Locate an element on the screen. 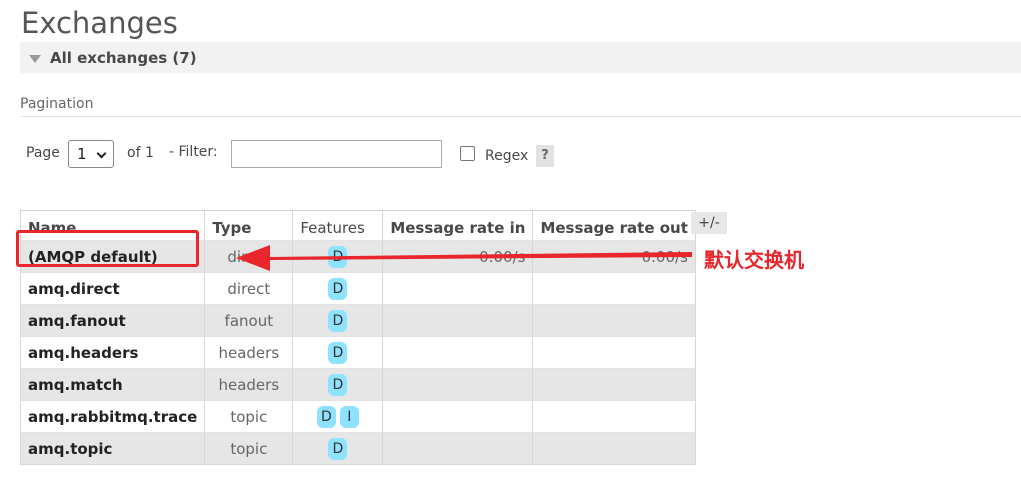  exchange-name-link: amq.rabbitmq.trace is located at coordinates (112, 416).